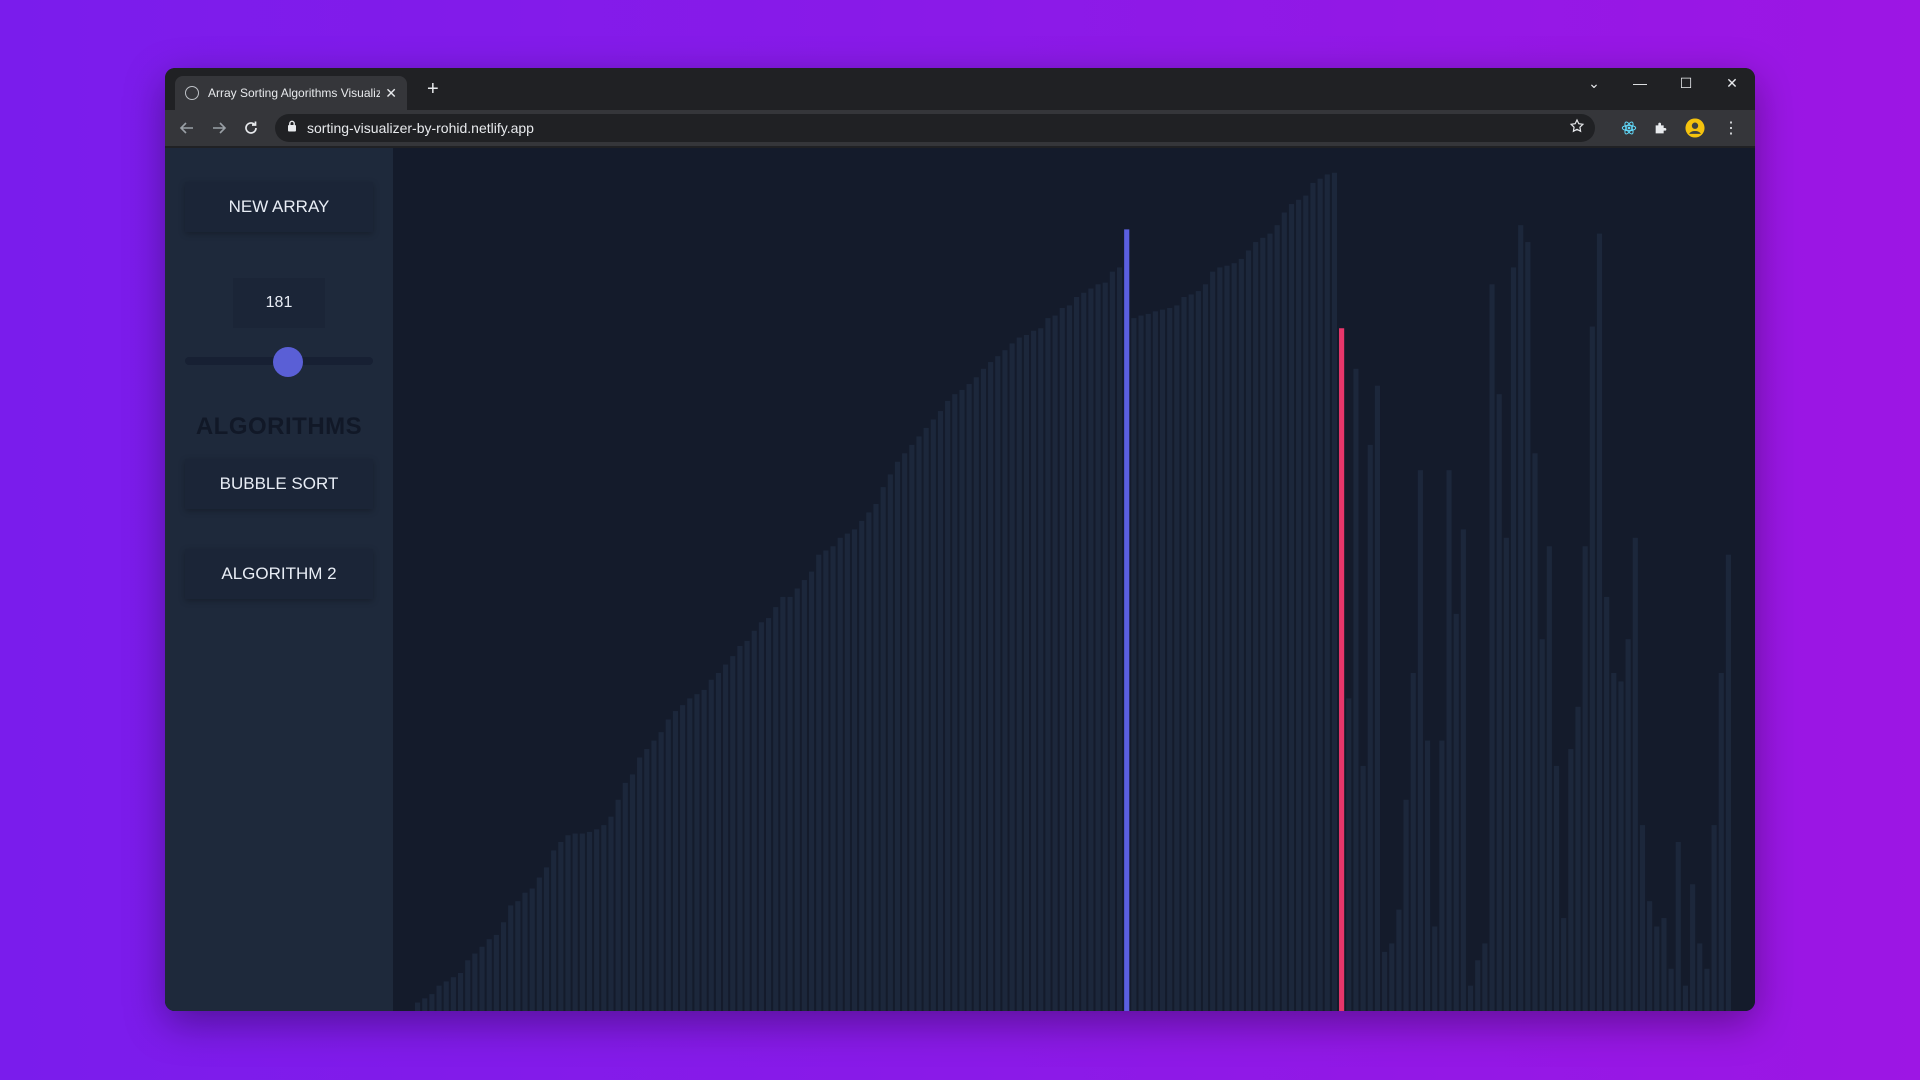 This screenshot has height=1080, width=1920. Describe the element at coordinates (1640, 83) in the screenshot. I see `minimize-icon: —` at that location.